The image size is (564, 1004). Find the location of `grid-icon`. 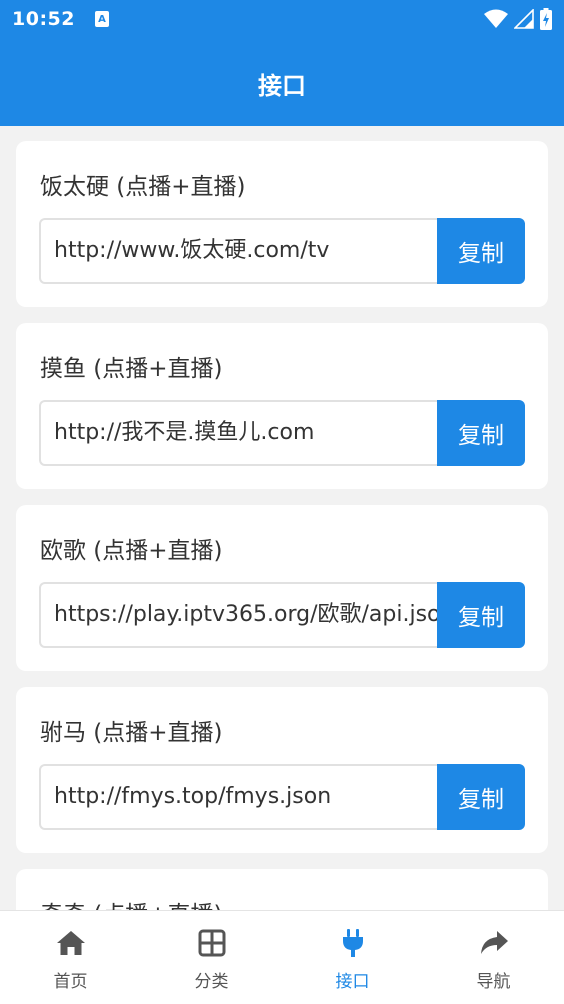

grid-icon is located at coordinates (211, 943).